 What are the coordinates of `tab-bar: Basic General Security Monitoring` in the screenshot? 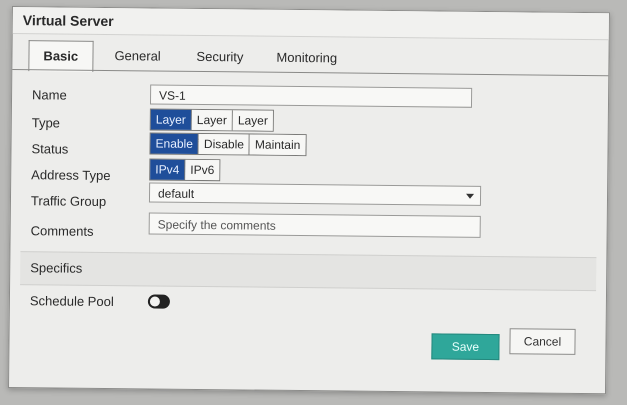 It's located at (310, 55).